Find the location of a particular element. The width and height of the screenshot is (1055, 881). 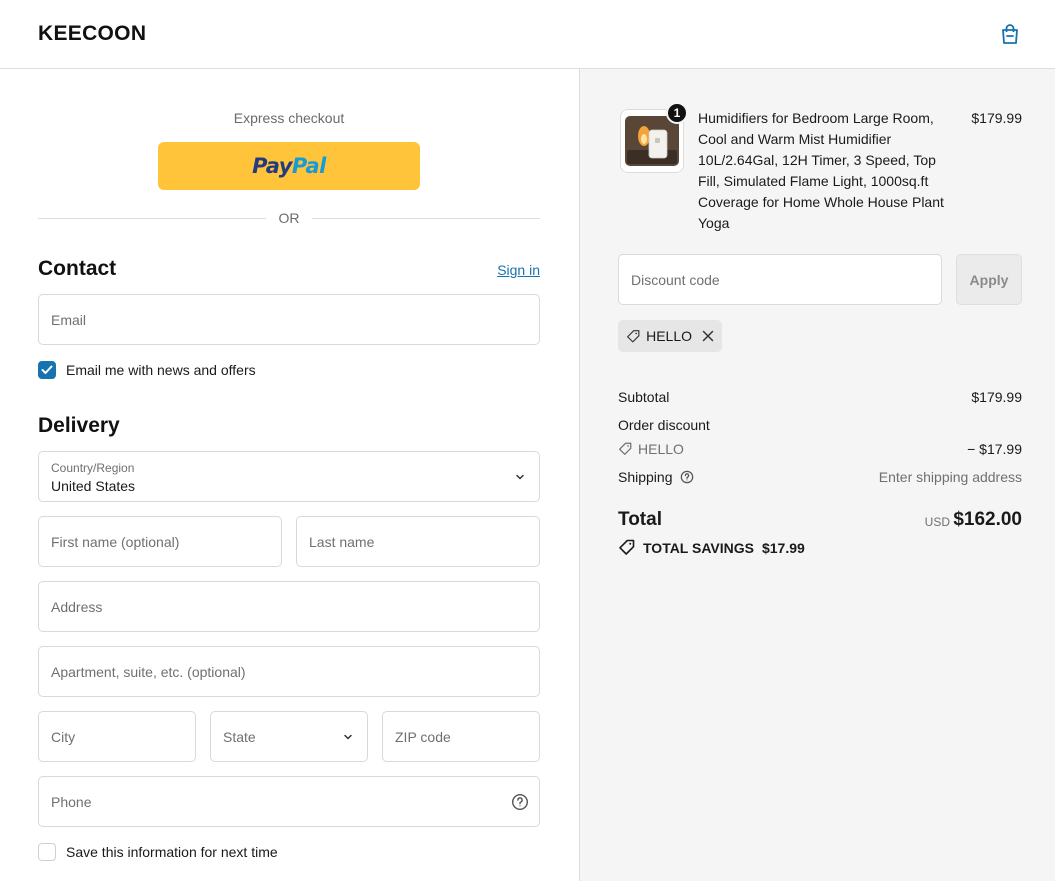

first-name-input is located at coordinates (160, 541).